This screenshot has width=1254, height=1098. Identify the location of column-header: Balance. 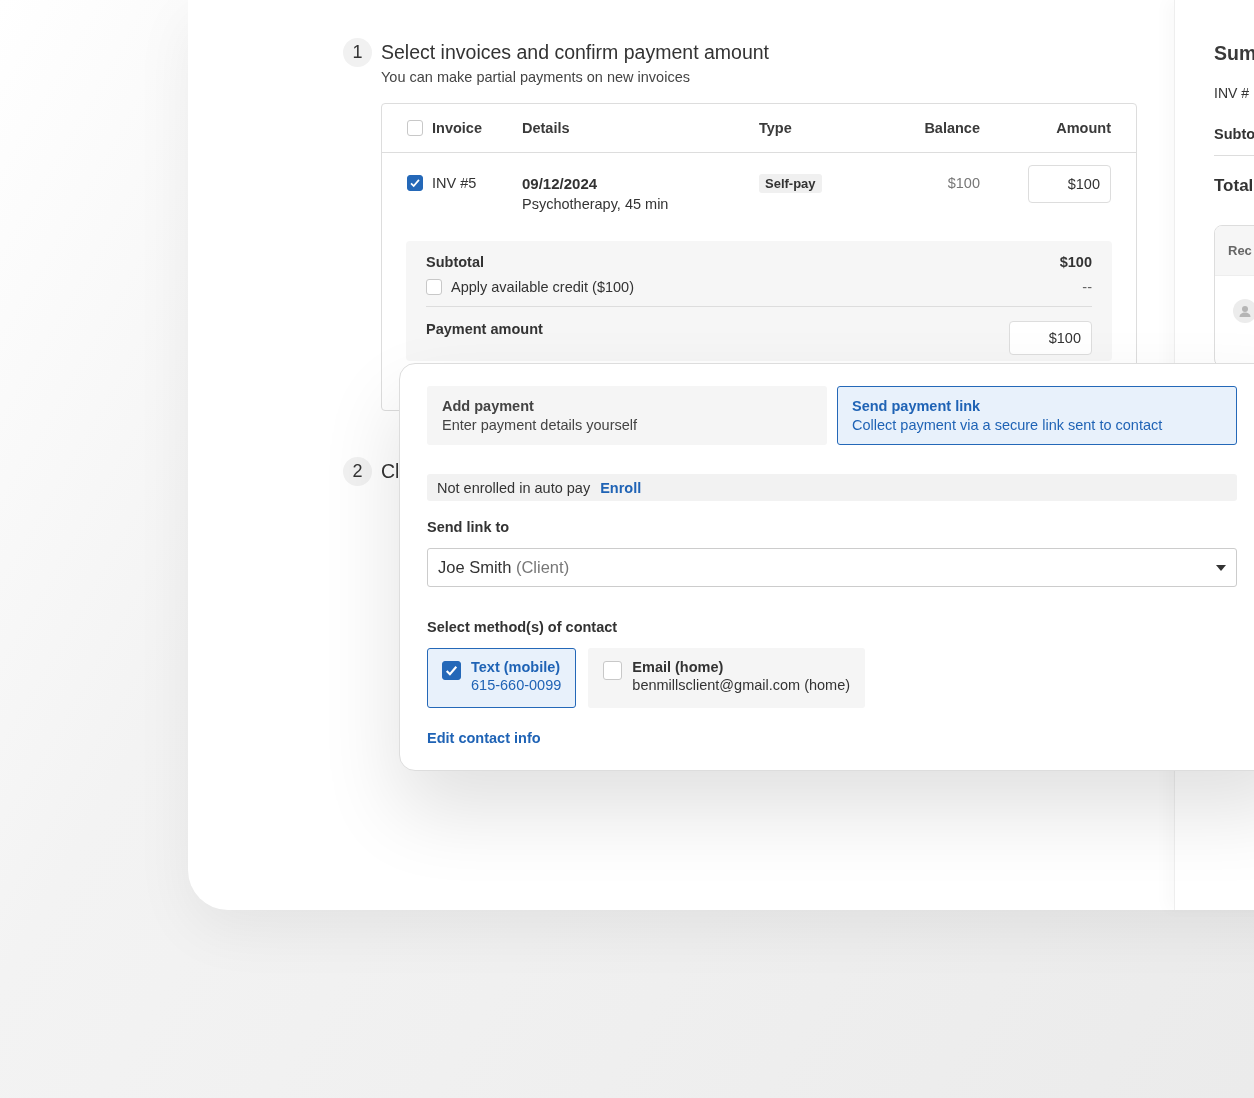
(952, 128).